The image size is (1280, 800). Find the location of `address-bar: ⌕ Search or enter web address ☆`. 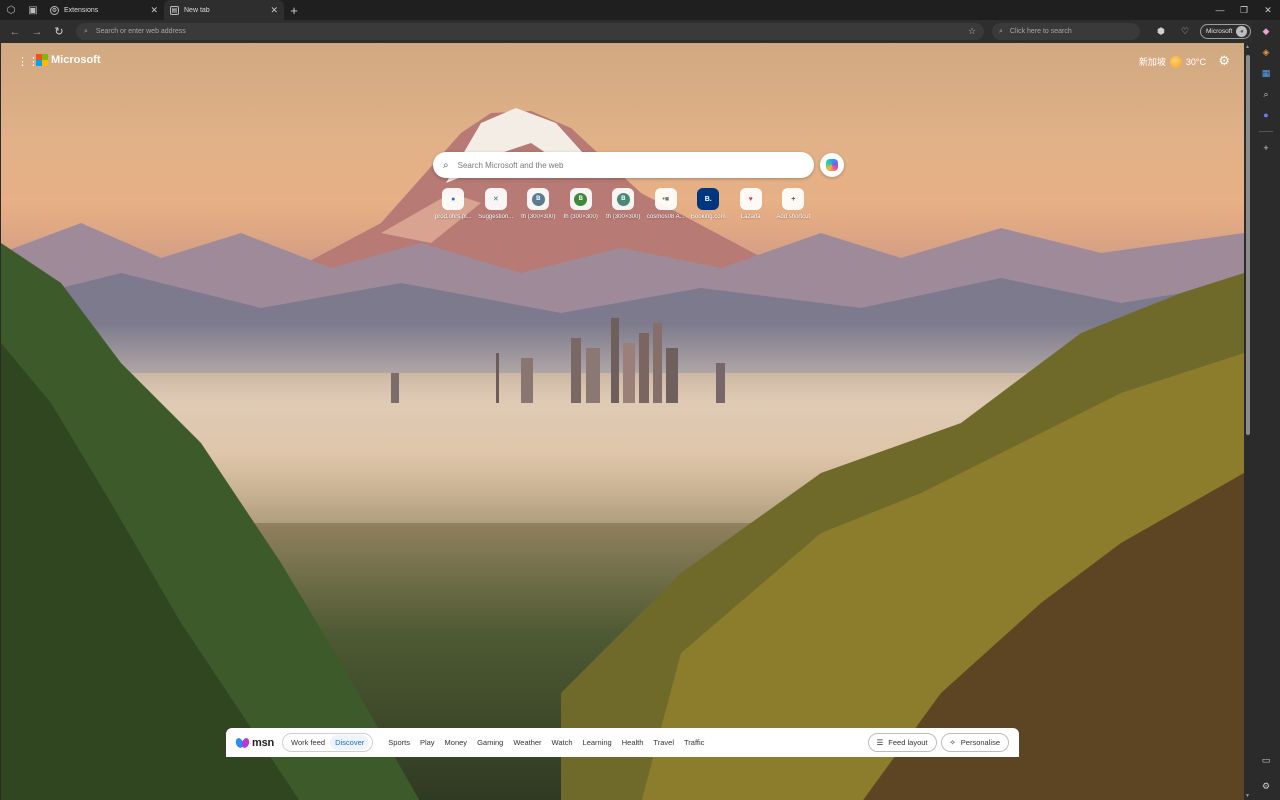

address-bar: ⌕ Search or enter web address ☆ is located at coordinates (530, 31).